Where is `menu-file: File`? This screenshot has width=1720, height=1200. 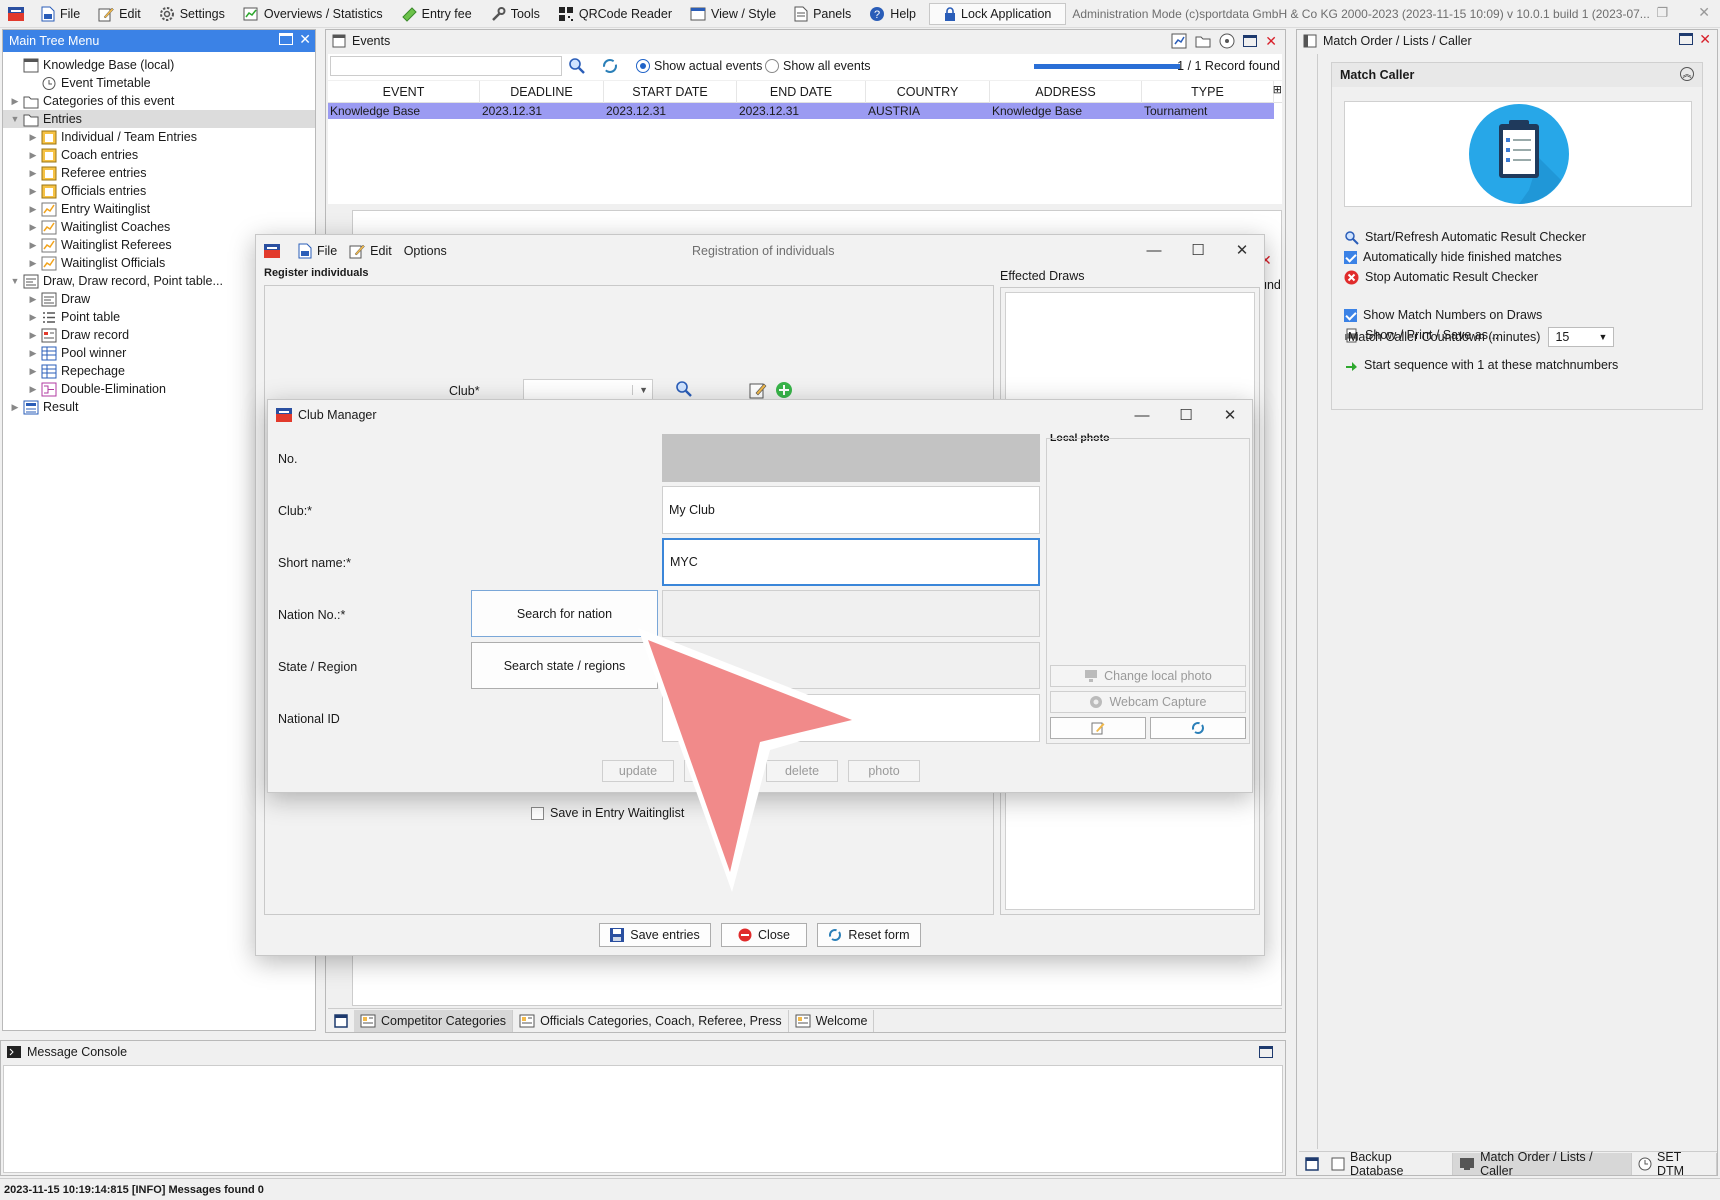
menu-file: File is located at coordinates (60, 13).